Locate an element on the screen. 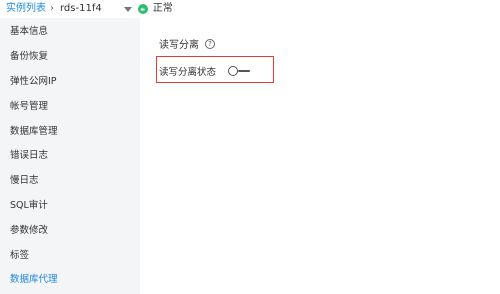 The width and height of the screenshot is (500, 294). instance-status-text: 正常 is located at coordinates (162, 8).